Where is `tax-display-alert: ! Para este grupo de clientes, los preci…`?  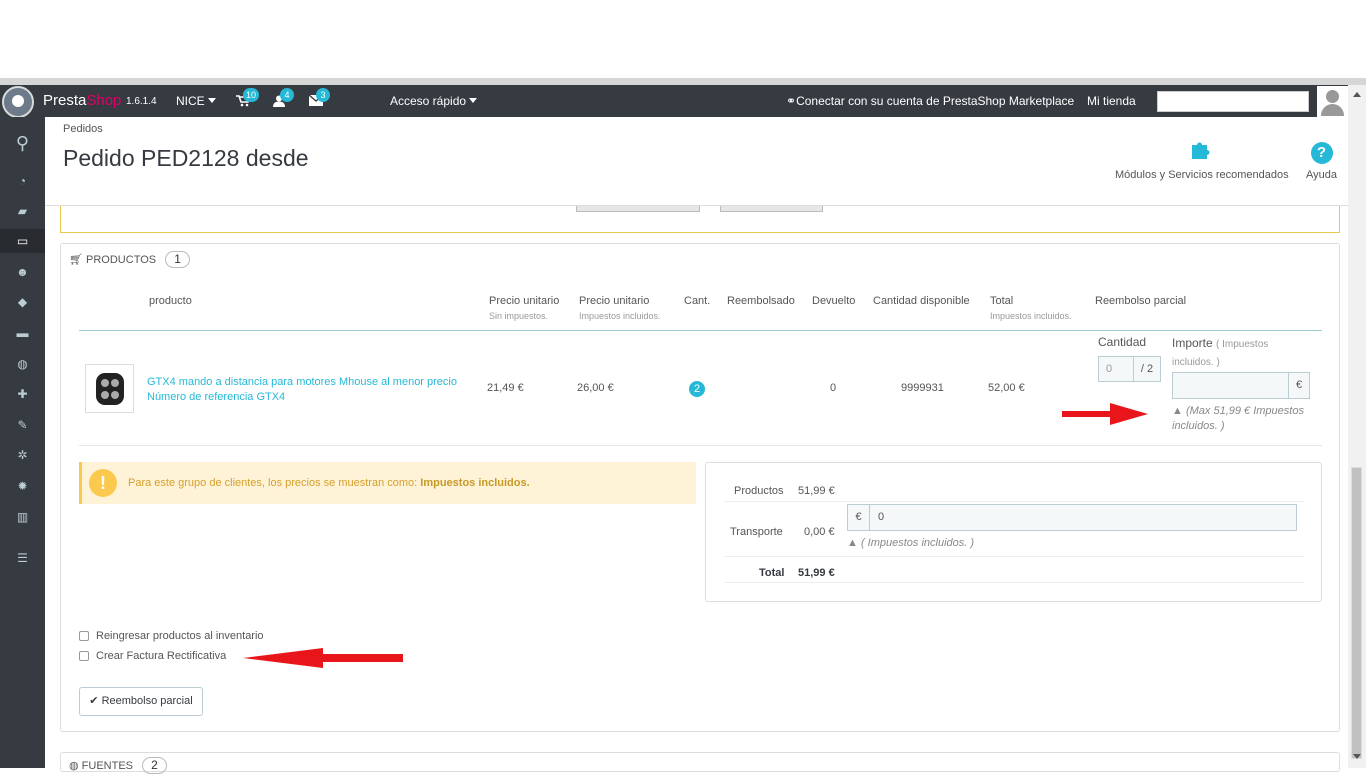
tax-display-alert: ! Para este grupo de clientes, los preci… is located at coordinates (387, 483).